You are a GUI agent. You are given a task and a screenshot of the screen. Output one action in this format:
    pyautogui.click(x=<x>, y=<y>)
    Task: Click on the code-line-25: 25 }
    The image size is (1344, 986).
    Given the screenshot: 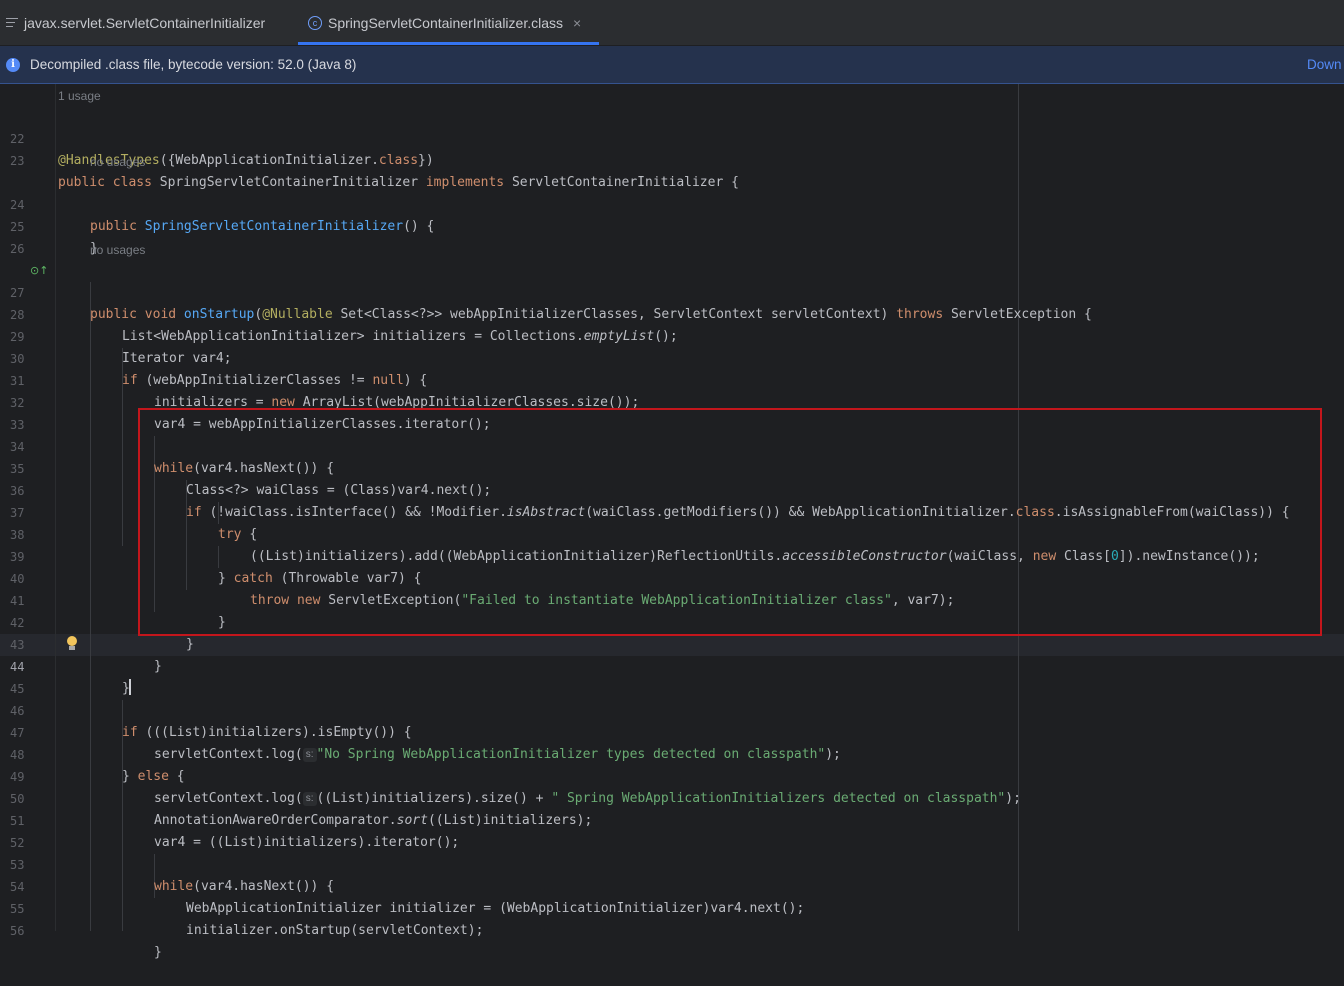 What is the action you would take?
    pyautogui.click(x=672, y=225)
    